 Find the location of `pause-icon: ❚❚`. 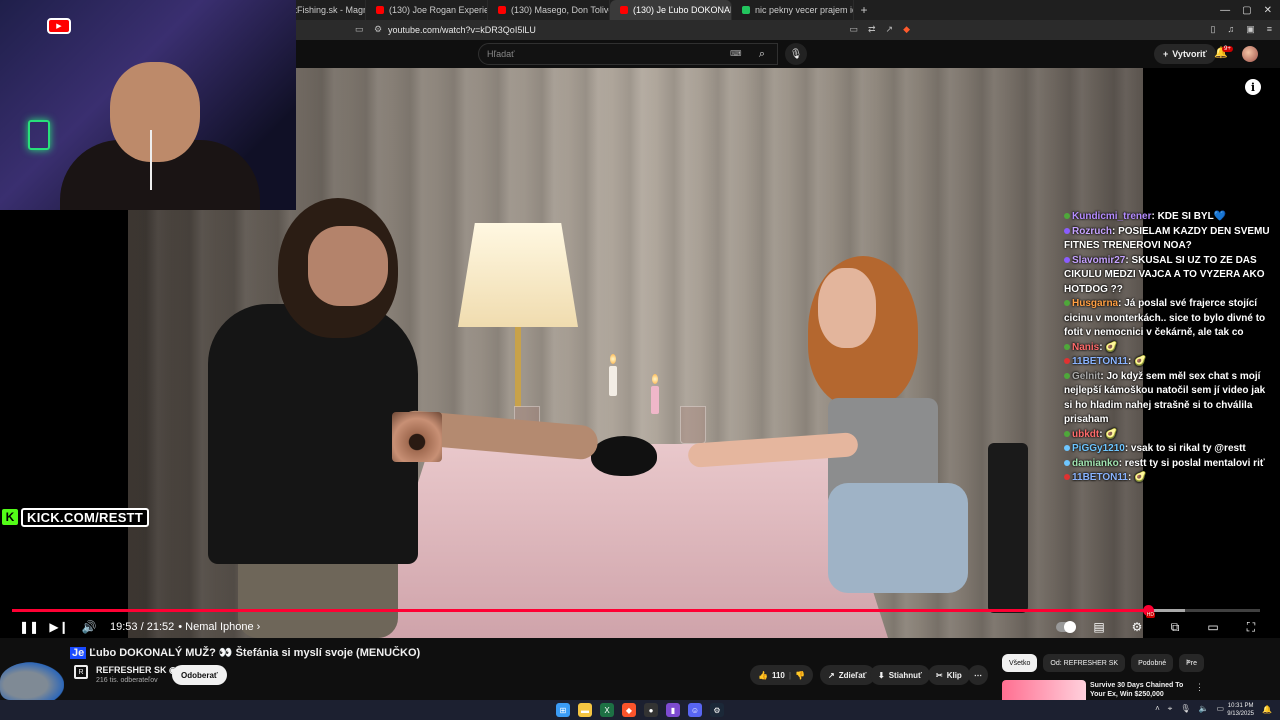

pause-icon: ❚❚ is located at coordinates (29, 627).